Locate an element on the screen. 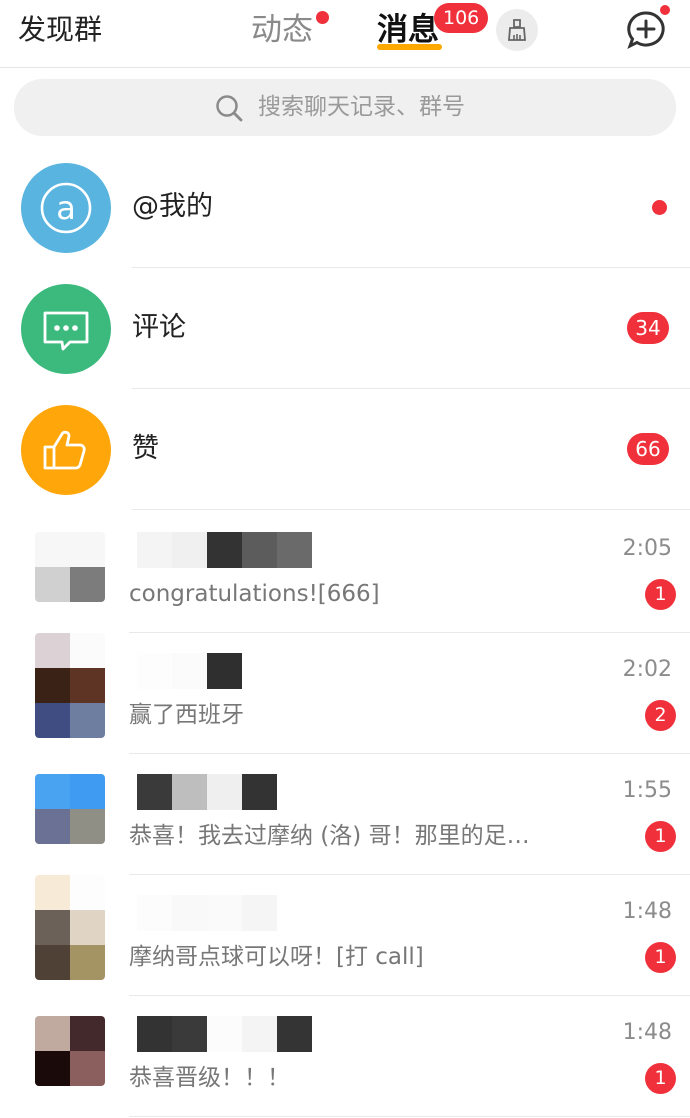 The width and height of the screenshot is (690, 1118). chat-row: 1:48 恭喜晋级！！！ 1 is located at coordinates (345, 1056).